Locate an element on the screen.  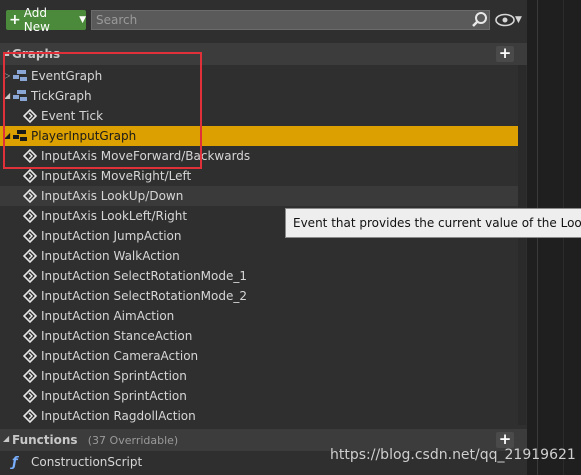
tree-item-playerinputgraph: ◢ PlayerInputGraph is located at coordinates (259, 136).